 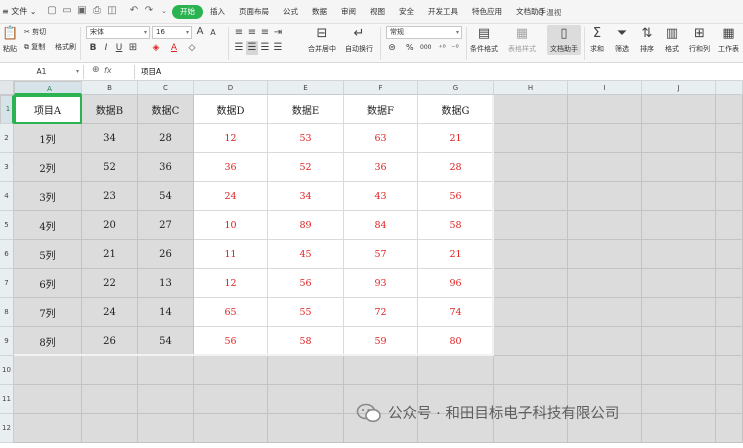 What do you see at coordinates (597, 40) in the screenshot?
I see `sum-button: Σ 求和` at bounding box center [597, 40].